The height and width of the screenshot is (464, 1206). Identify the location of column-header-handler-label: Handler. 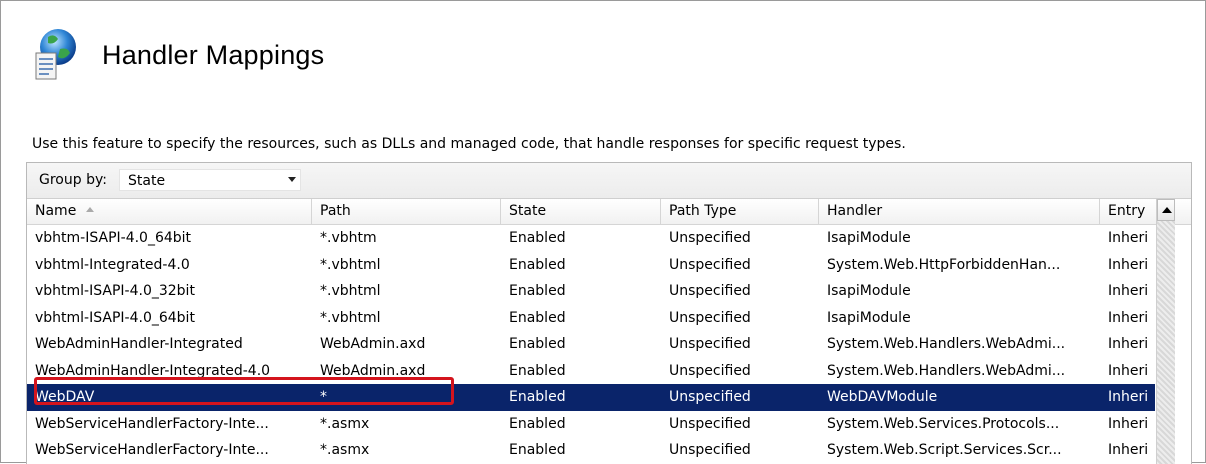
(855, 211).